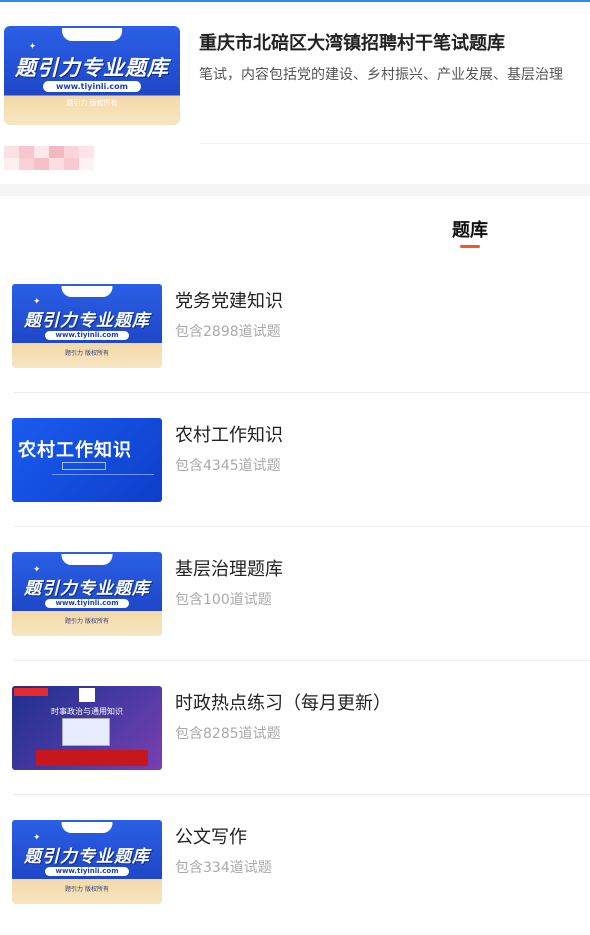  What do you see at coordinates (87, 695) in the screenshot?
I see `qr-code-icon` at bounding box center [87, 695].